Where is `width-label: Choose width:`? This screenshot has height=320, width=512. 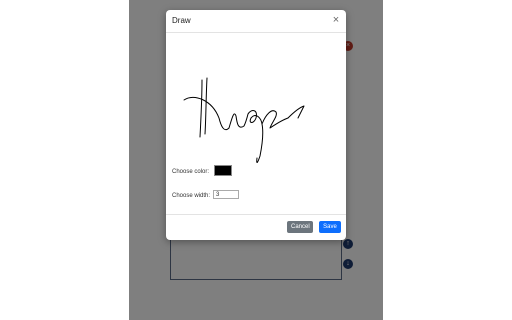
width-label: Choose width: is located at coordinates (191, 196).